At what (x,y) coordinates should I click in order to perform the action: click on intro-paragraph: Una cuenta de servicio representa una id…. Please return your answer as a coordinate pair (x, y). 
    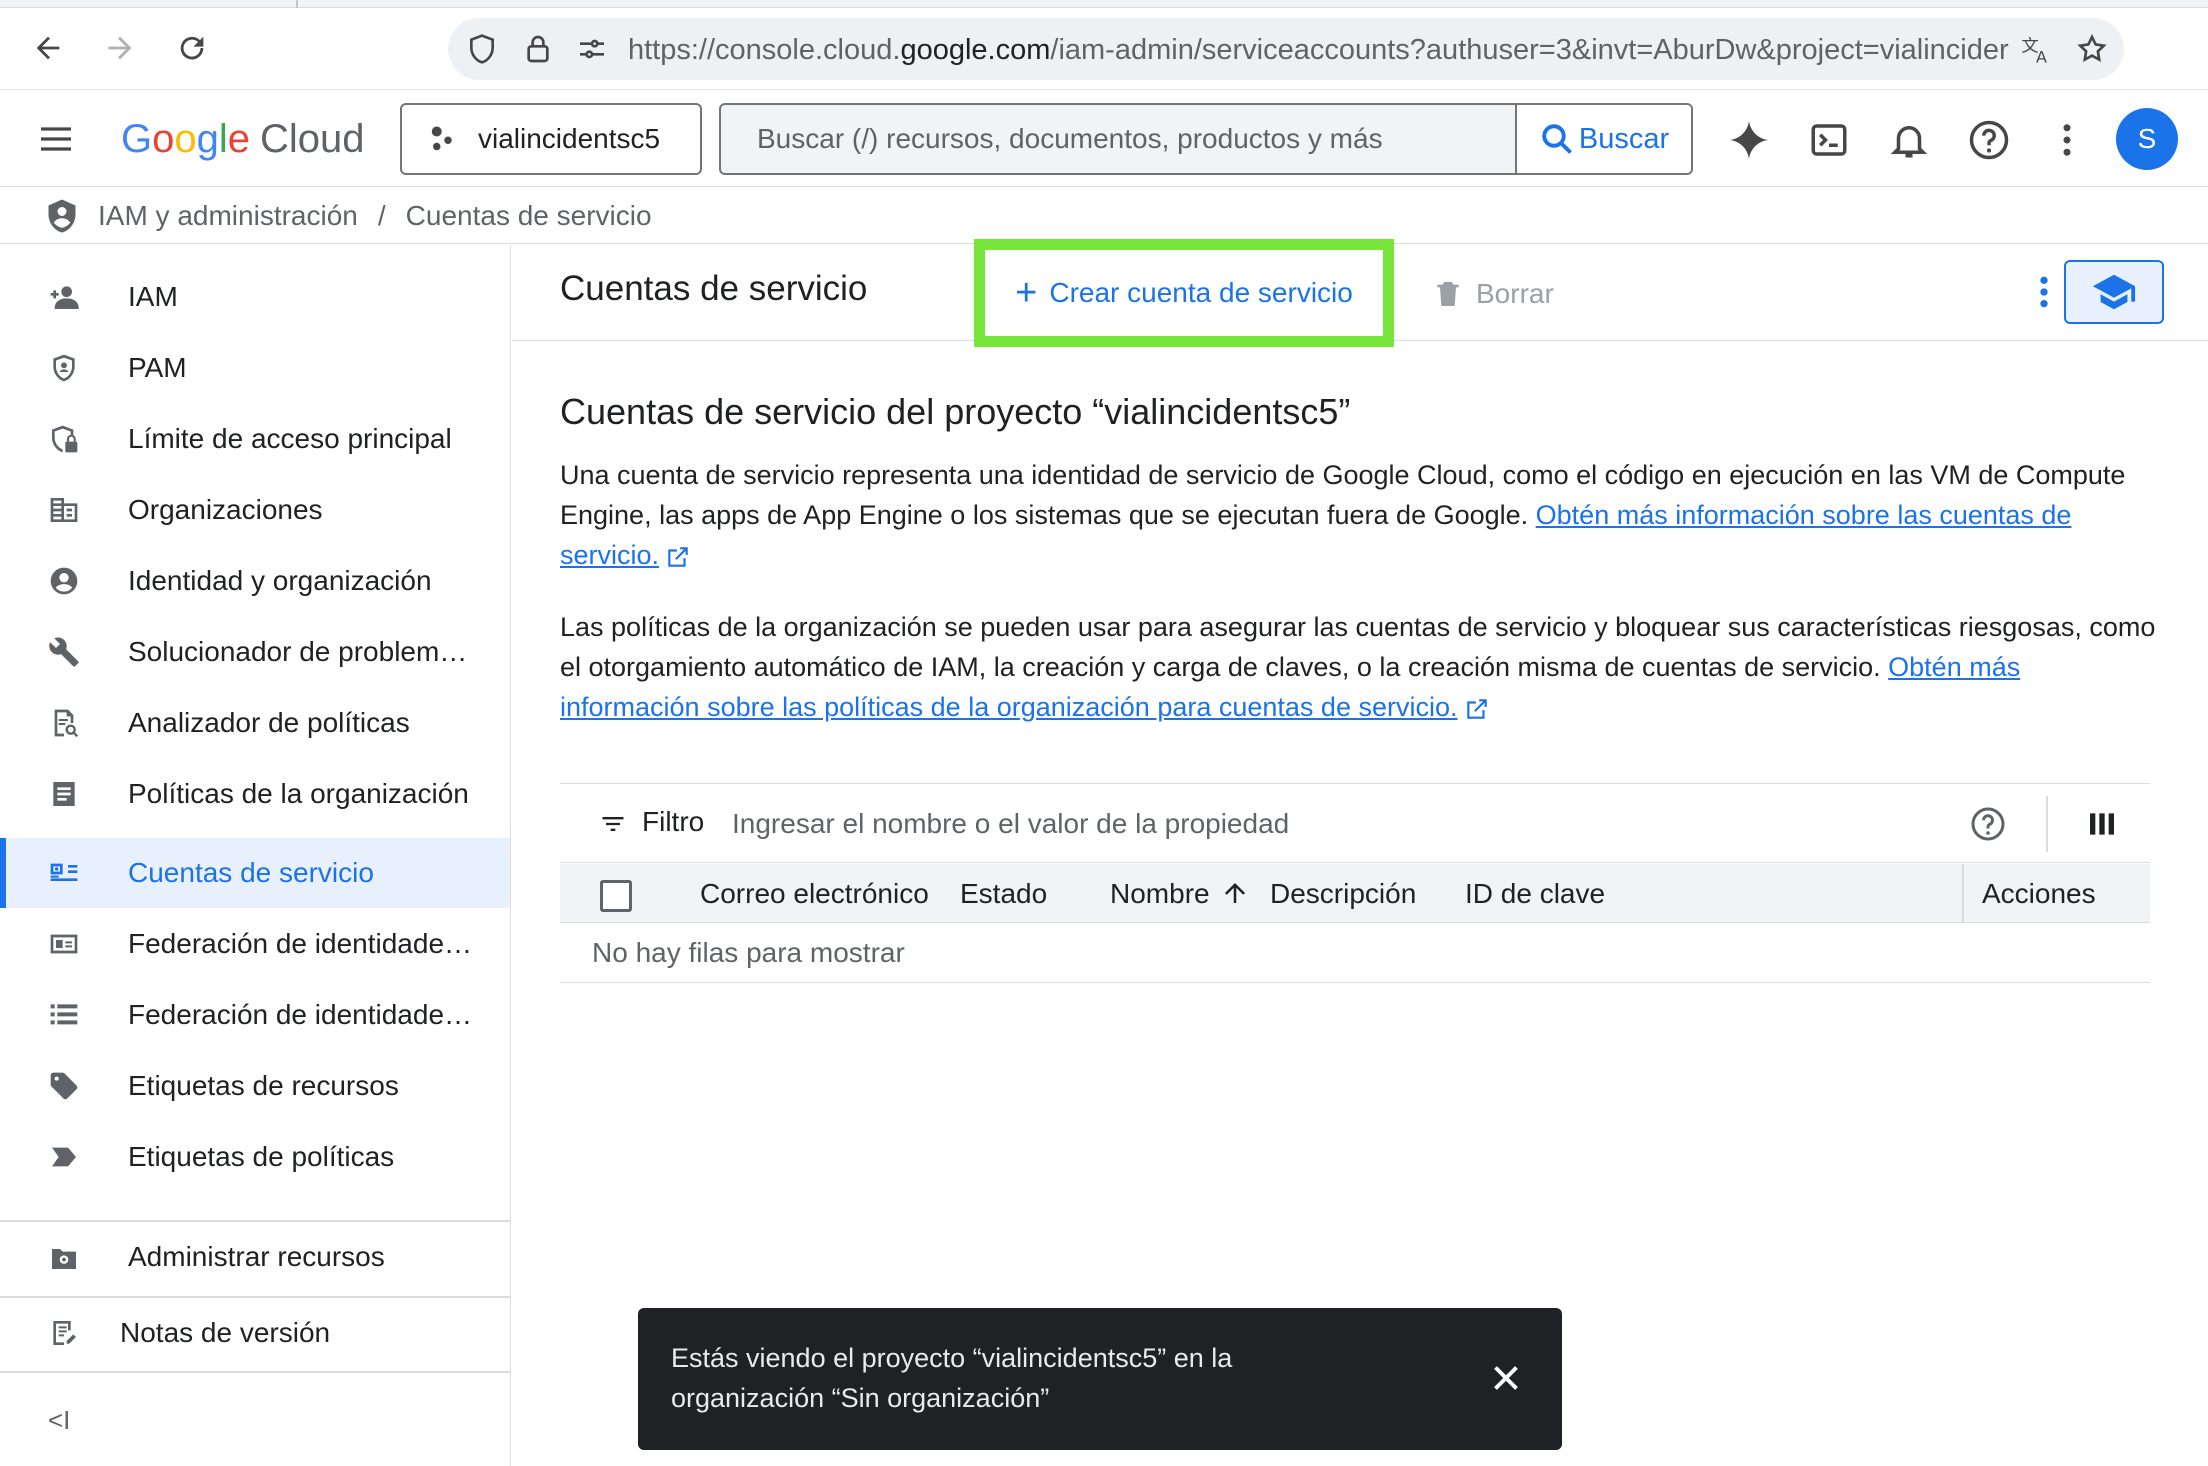
    Looking at the image, I should click on (1343, 515).